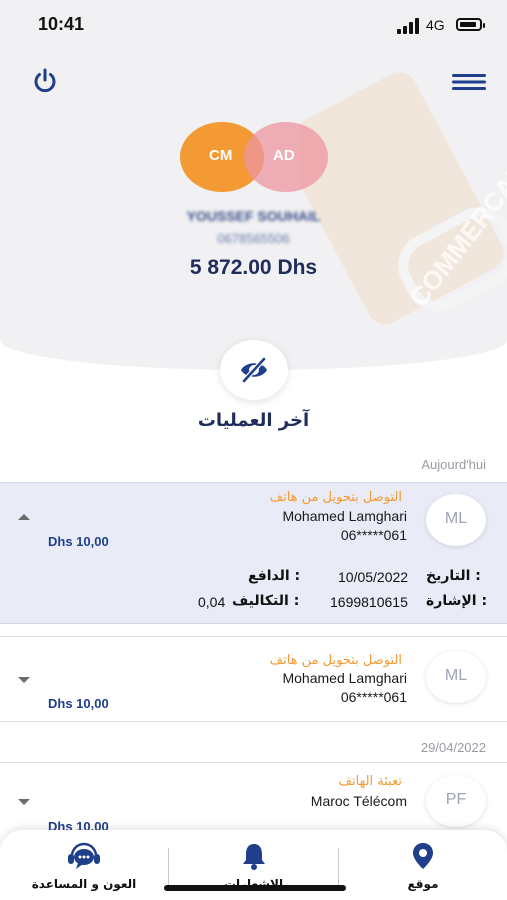 The height and width of the screenshot is (900, 507). I want to click on group-date: 29/04/2022, so click(453, 747).